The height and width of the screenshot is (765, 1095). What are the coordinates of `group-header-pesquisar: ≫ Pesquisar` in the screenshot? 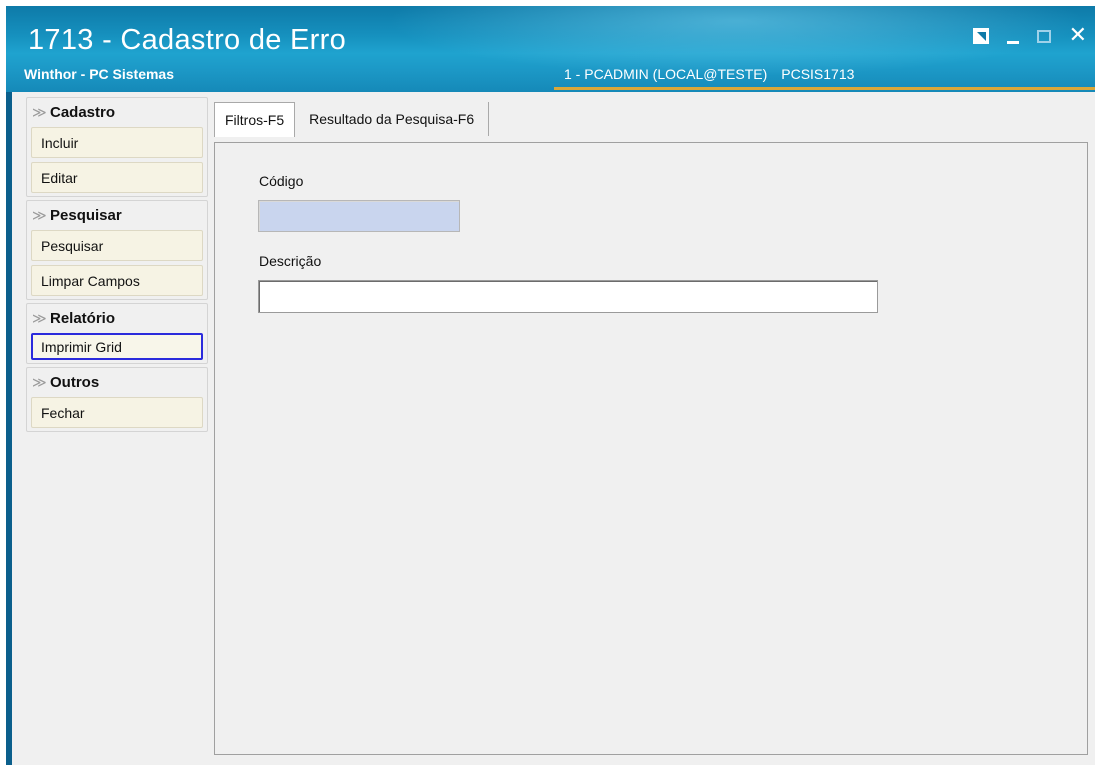 It's located at (117, 215).